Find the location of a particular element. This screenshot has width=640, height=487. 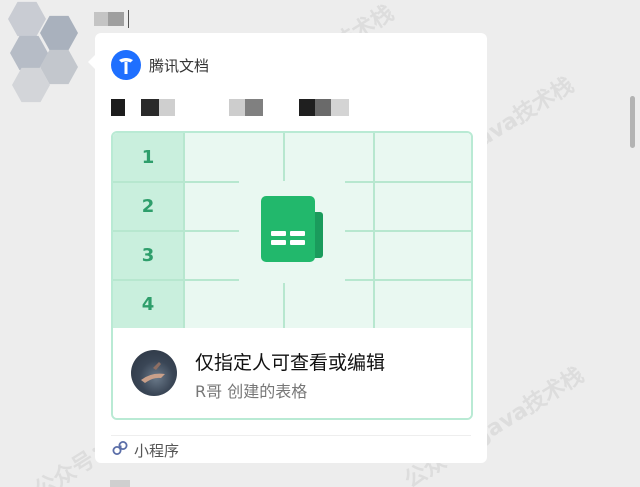

card-footer: 小程序 is located at coordinates (145, 450).